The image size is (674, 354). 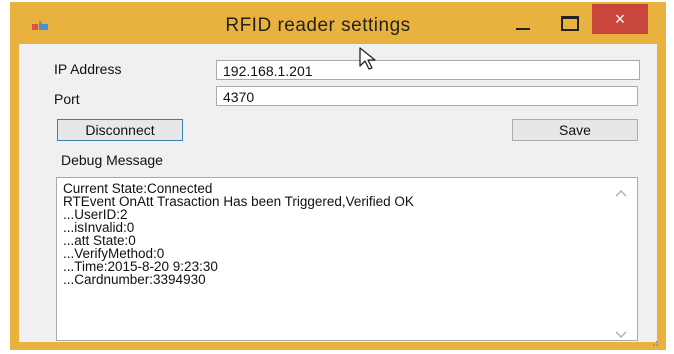 I want to click on debug-line: ...Cardnumber:3394930, so click(x=134, y=279).